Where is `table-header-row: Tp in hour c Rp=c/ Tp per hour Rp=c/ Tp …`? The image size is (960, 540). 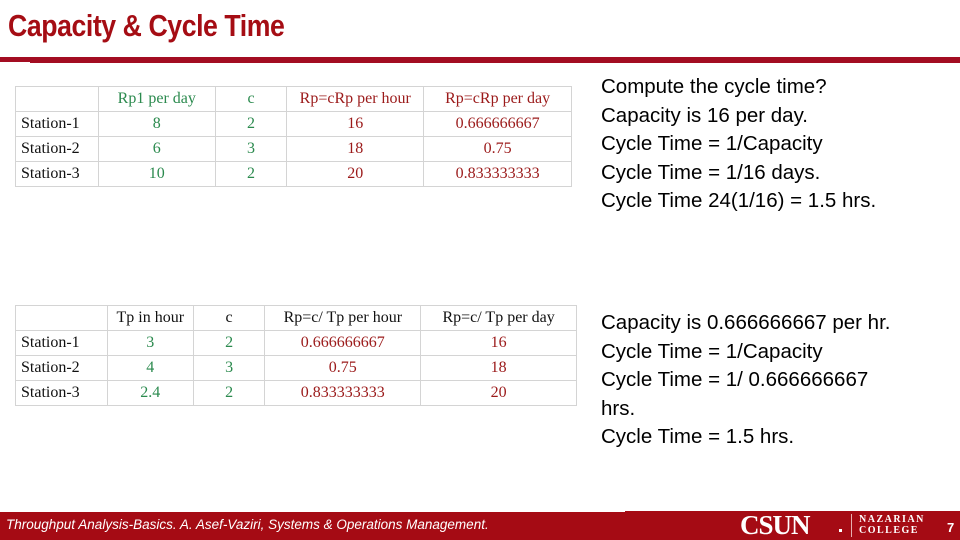
table-header-row: Tp in hour c Rp=c/ Tp per hour Rp=c/ Tp … is located at coordinates (296, 318).